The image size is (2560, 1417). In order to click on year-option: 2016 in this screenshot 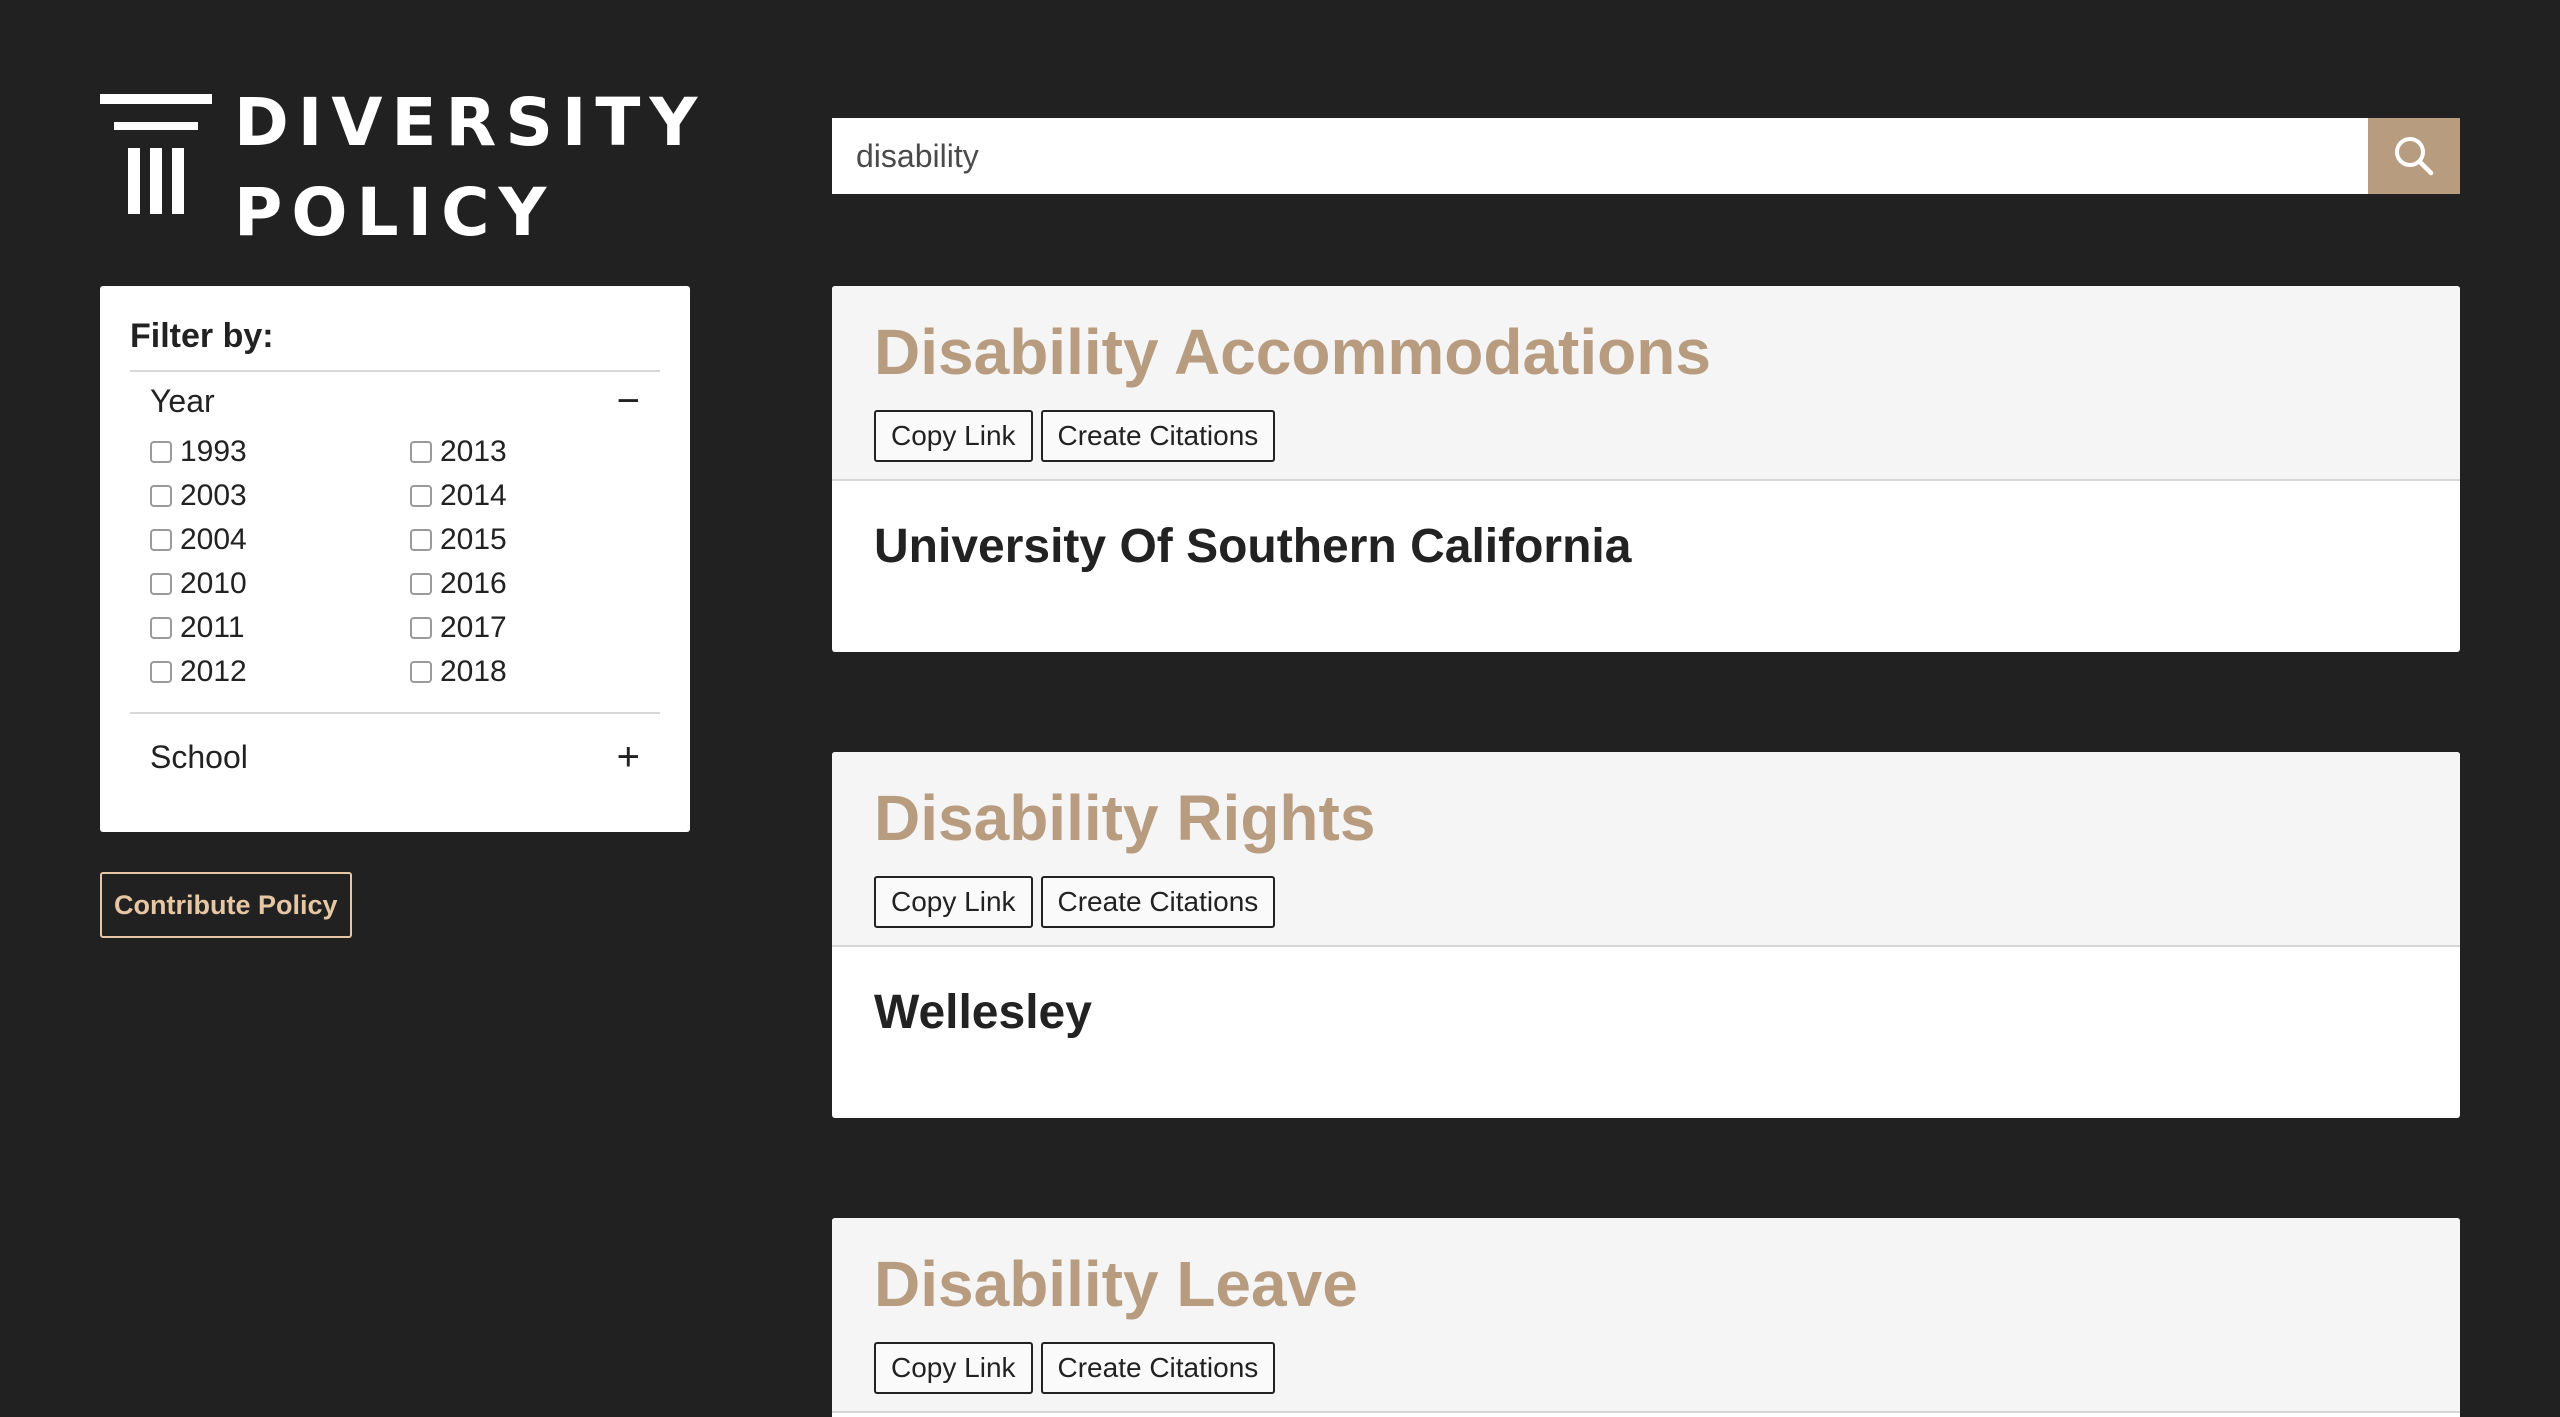, I will do `click(510, 584)`.